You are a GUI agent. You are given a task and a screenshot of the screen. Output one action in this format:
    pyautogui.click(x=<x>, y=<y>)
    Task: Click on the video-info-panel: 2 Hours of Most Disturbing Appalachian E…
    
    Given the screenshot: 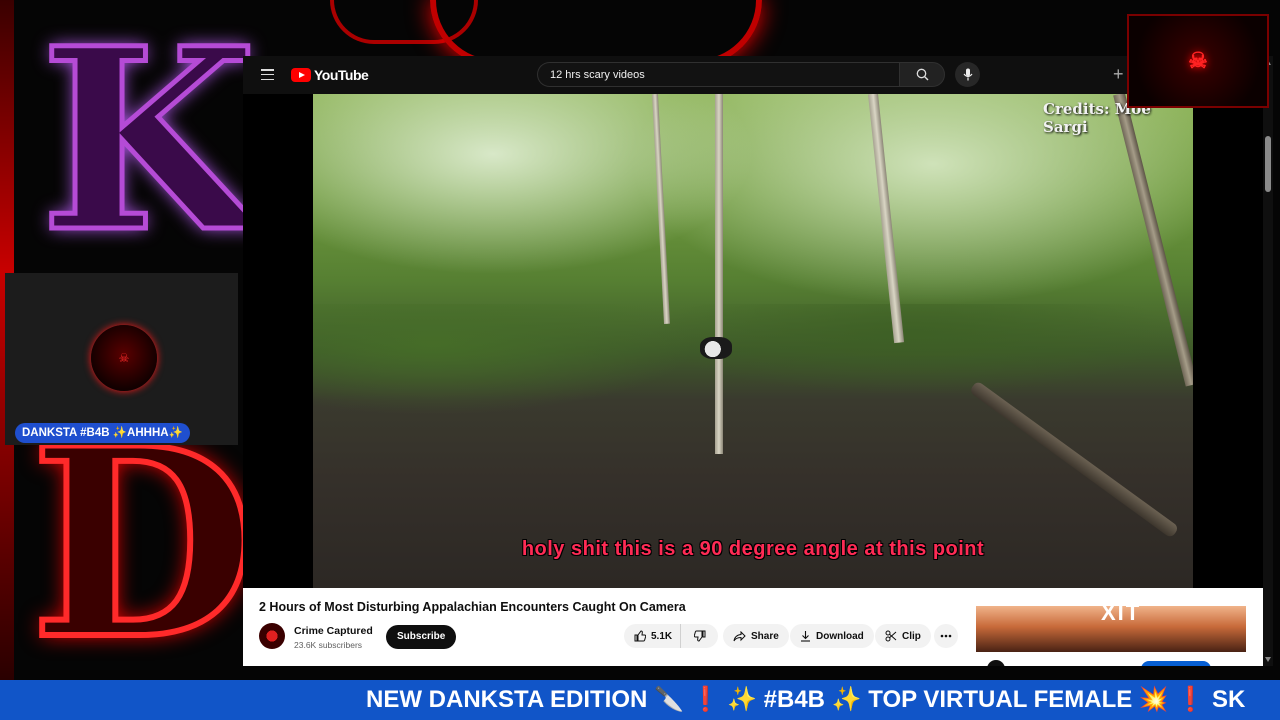 What is the action you would take?
    pyautogui.click(x=753, y=627)
    